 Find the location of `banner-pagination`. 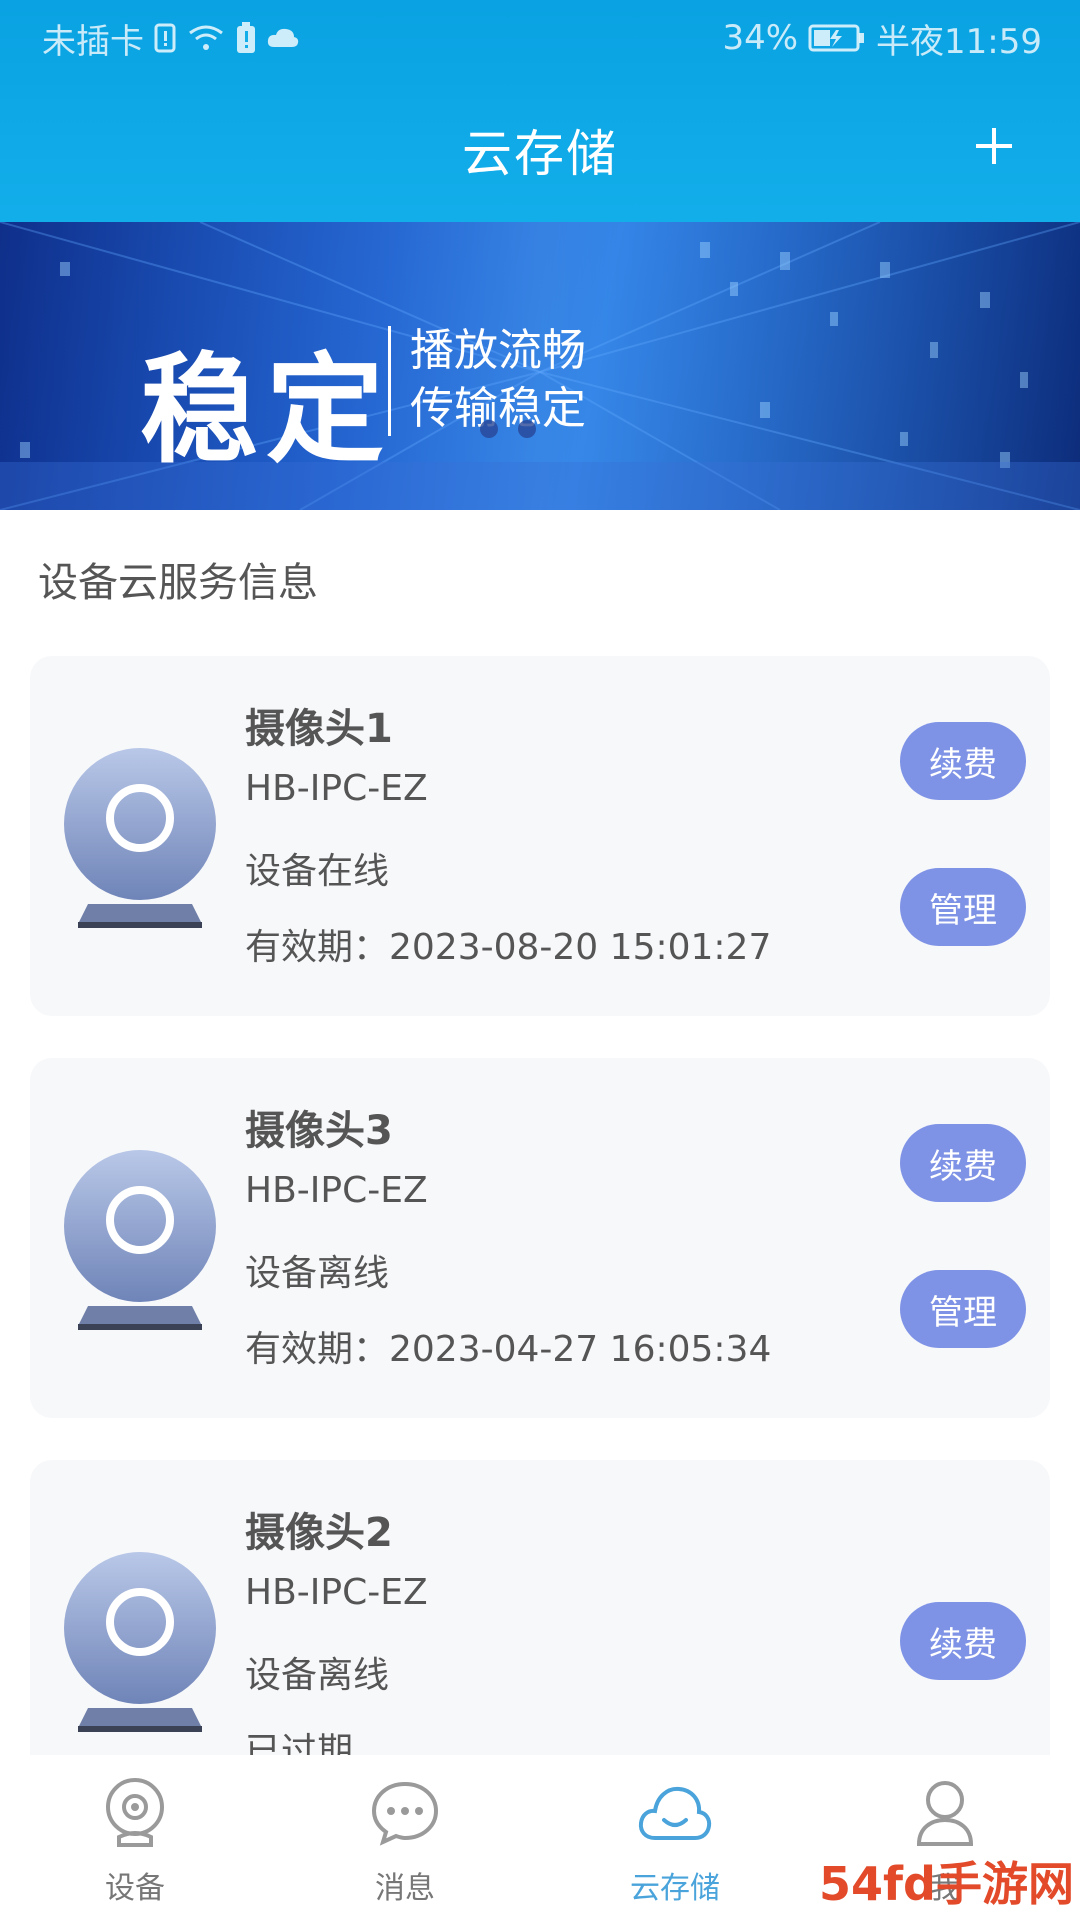

banner-pagination is located at coordinates (508, 429).